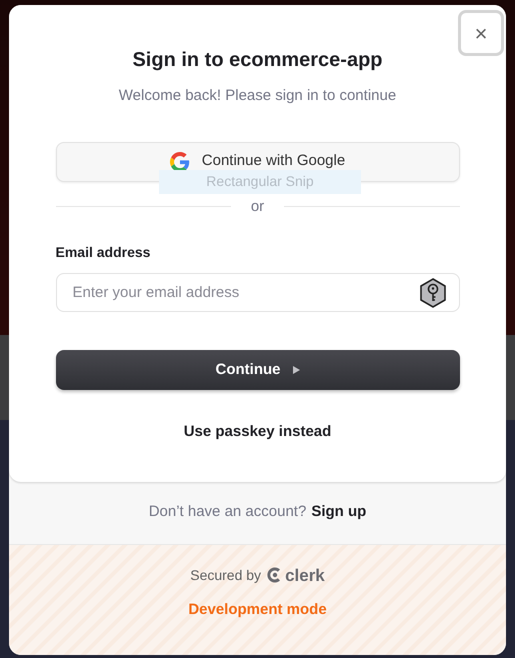 The width and height of the screenshot is (515, 658). Describe the element at coordinates (180, 162) in the screenshot. I see `google-logo-icon` at that location.